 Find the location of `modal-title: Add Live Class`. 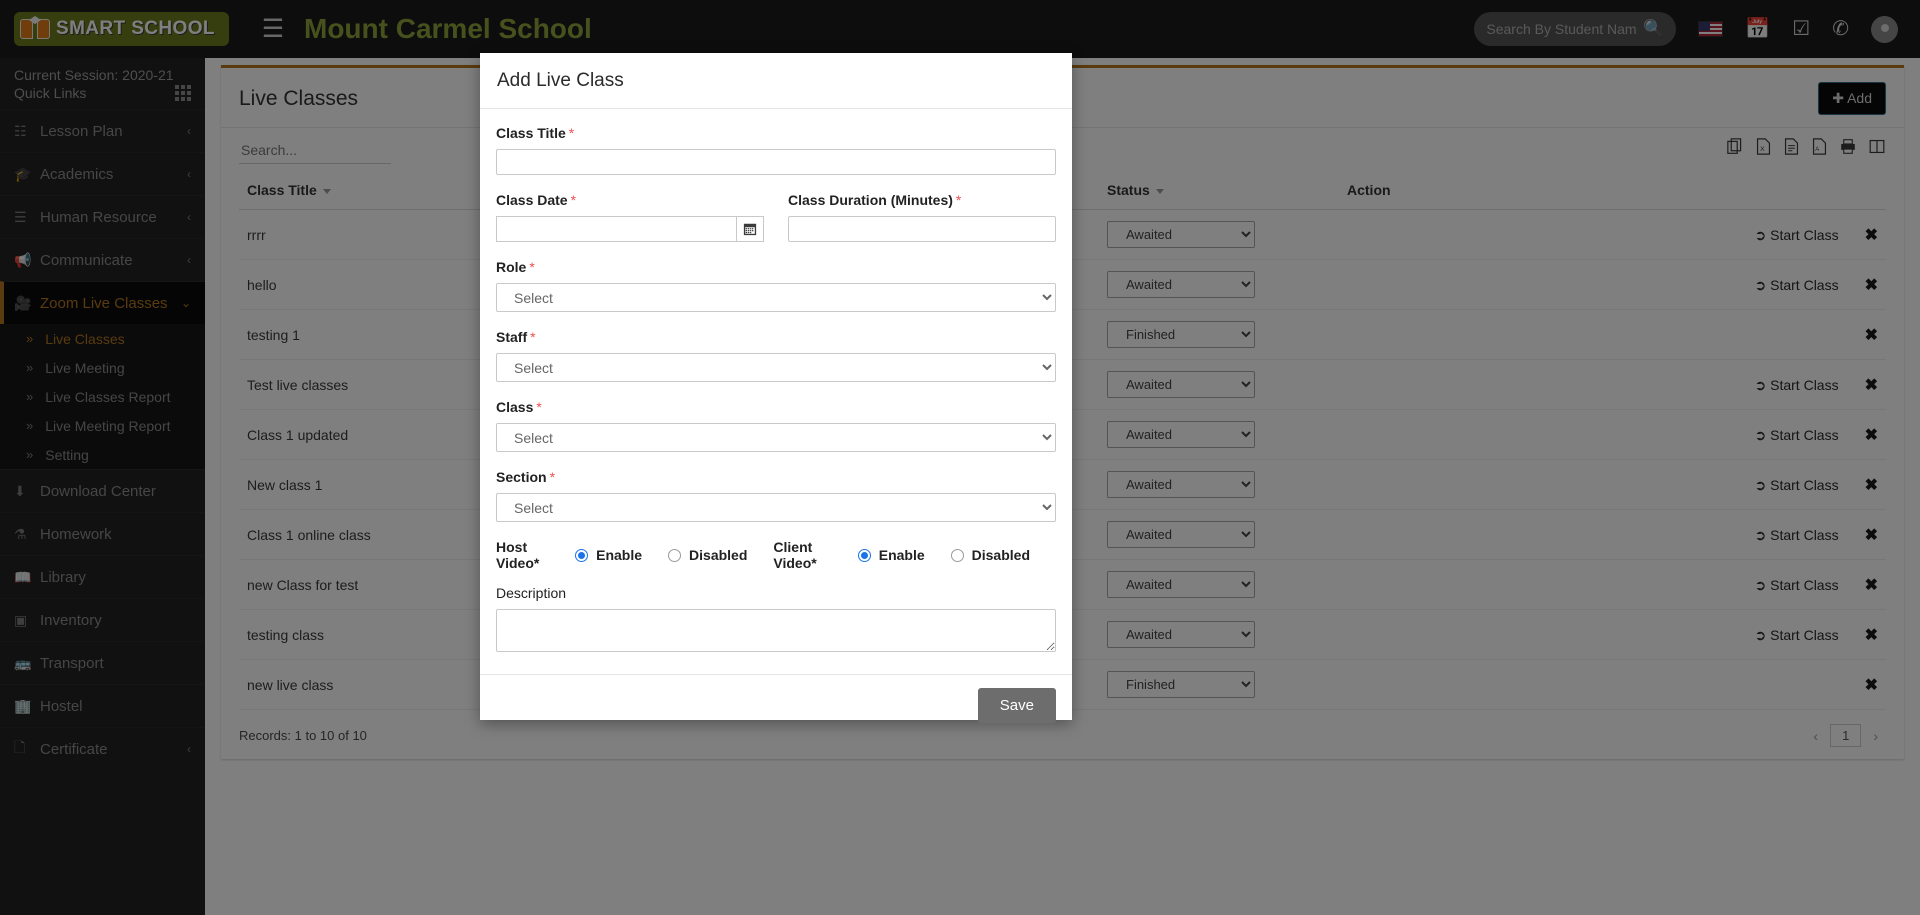

modal-title: Add Live Class is located at coordinates (560, 80).